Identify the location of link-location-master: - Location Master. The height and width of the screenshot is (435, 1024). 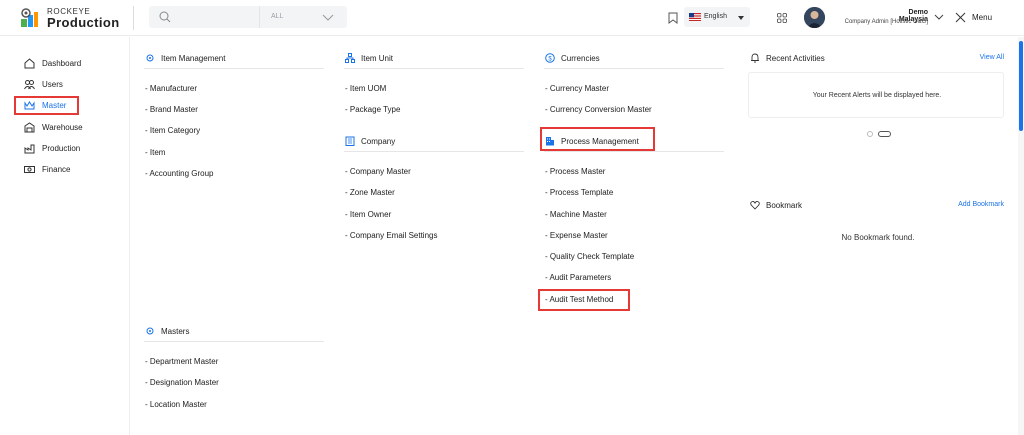
(176, 404).